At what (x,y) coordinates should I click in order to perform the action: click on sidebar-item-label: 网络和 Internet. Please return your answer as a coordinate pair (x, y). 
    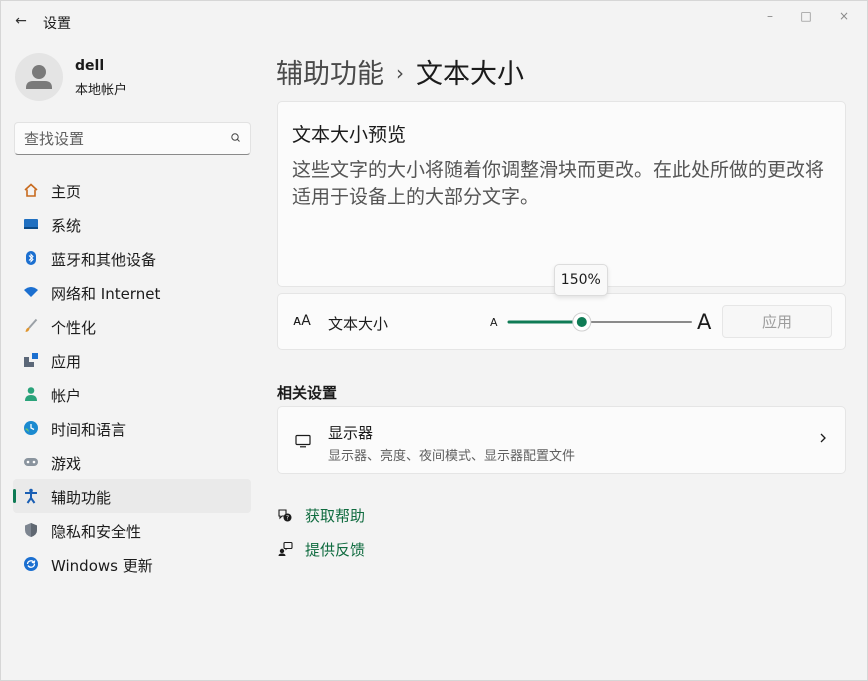
    Looking at the image, I should click on (106, 294).